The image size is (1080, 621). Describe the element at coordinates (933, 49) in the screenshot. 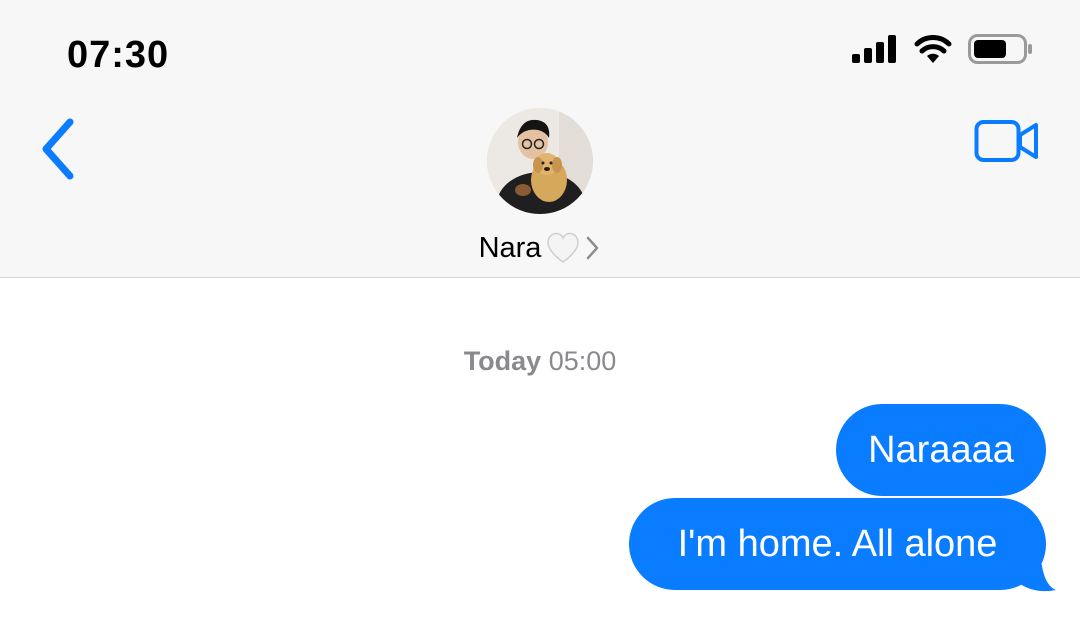

I see `wifi-icon` at that location.